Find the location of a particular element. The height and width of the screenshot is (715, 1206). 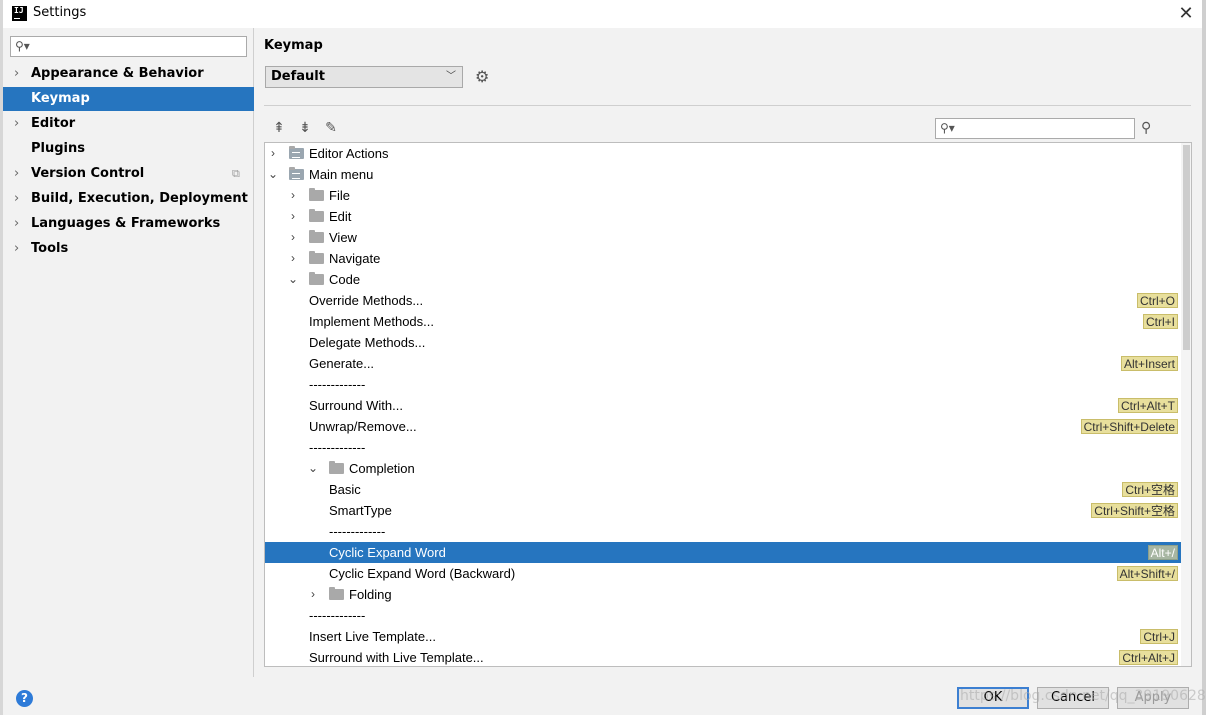

sidebar-item-tools: › Tools is located at coordinates (128, 249).